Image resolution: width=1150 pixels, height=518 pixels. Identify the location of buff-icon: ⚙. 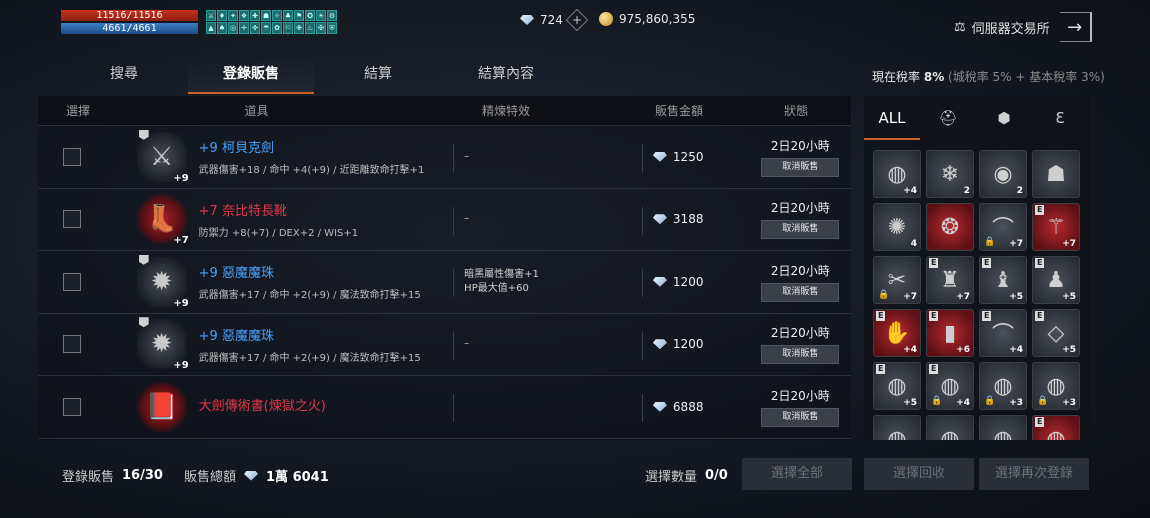
(332, 15).